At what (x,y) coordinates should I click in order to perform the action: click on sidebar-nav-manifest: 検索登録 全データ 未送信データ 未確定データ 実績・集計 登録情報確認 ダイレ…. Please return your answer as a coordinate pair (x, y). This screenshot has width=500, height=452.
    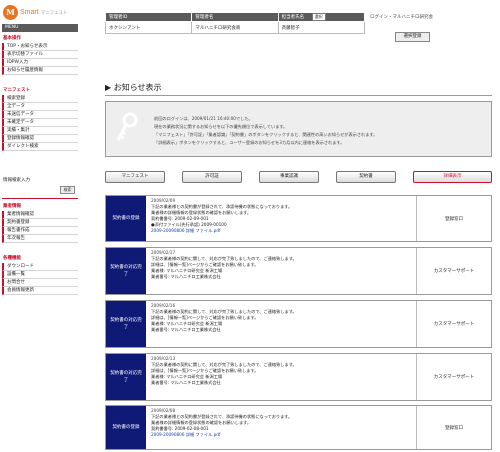
    Looking at the image, I should click on (40, 123).